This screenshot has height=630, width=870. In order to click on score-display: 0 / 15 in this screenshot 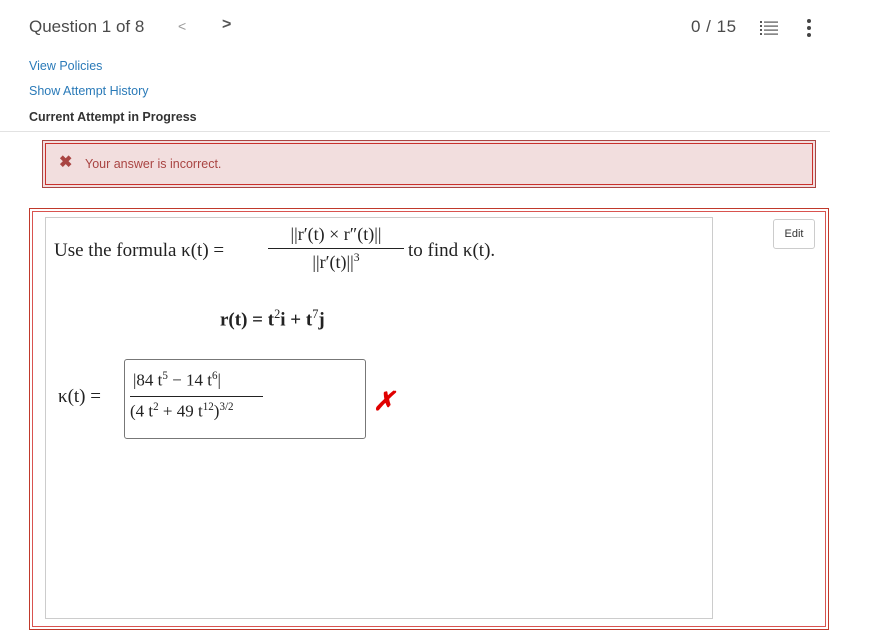, I will do `click(714, 26)`.